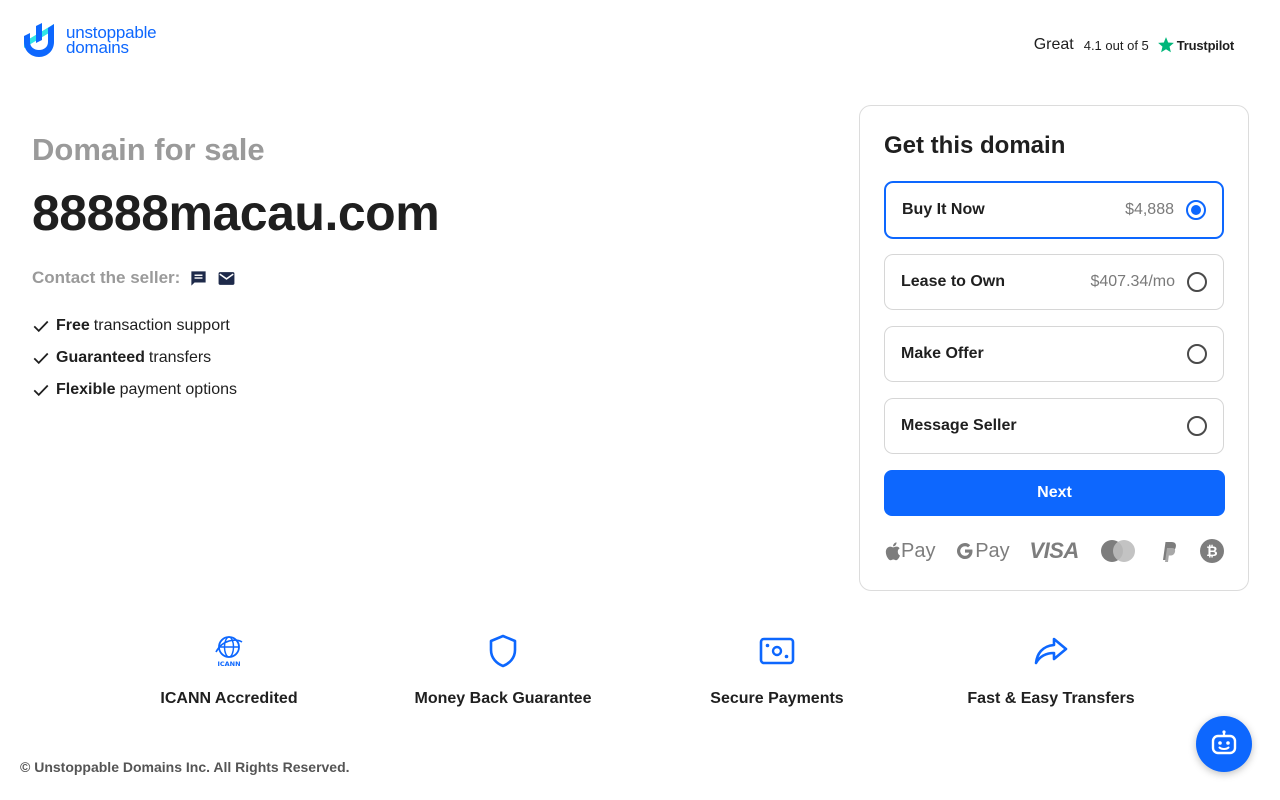  What do you see at coordinates (975, 145) in the screenshot?
I see `card-title: Get this domain` at bounding box center [975, 145].